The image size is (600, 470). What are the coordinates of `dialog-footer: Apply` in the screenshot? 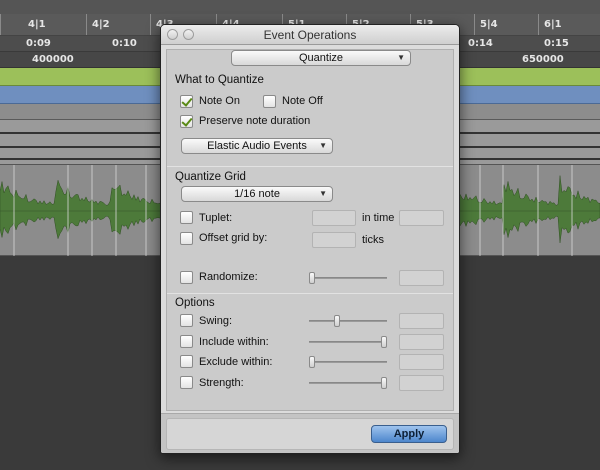 It's located at (310, 433).